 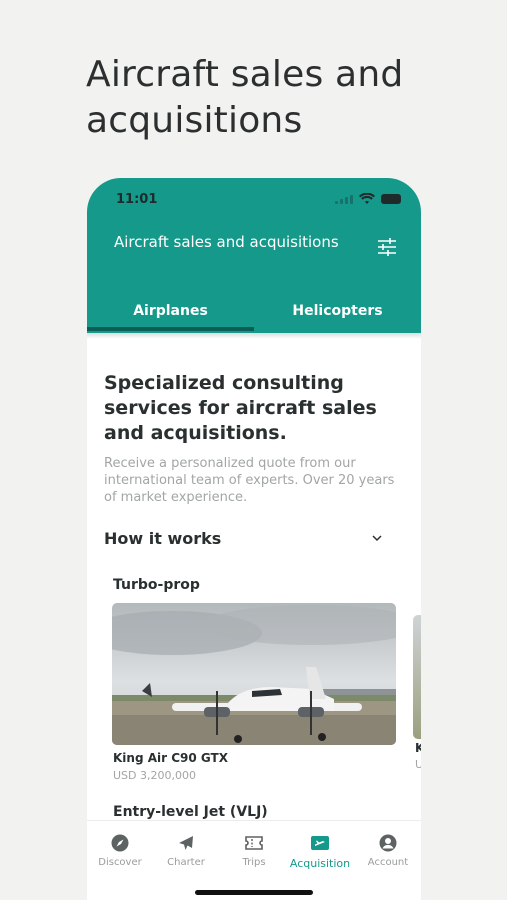 I want to click on app-bar-title: Aircraft sales and acquisitions, so click(x=226, y=242).